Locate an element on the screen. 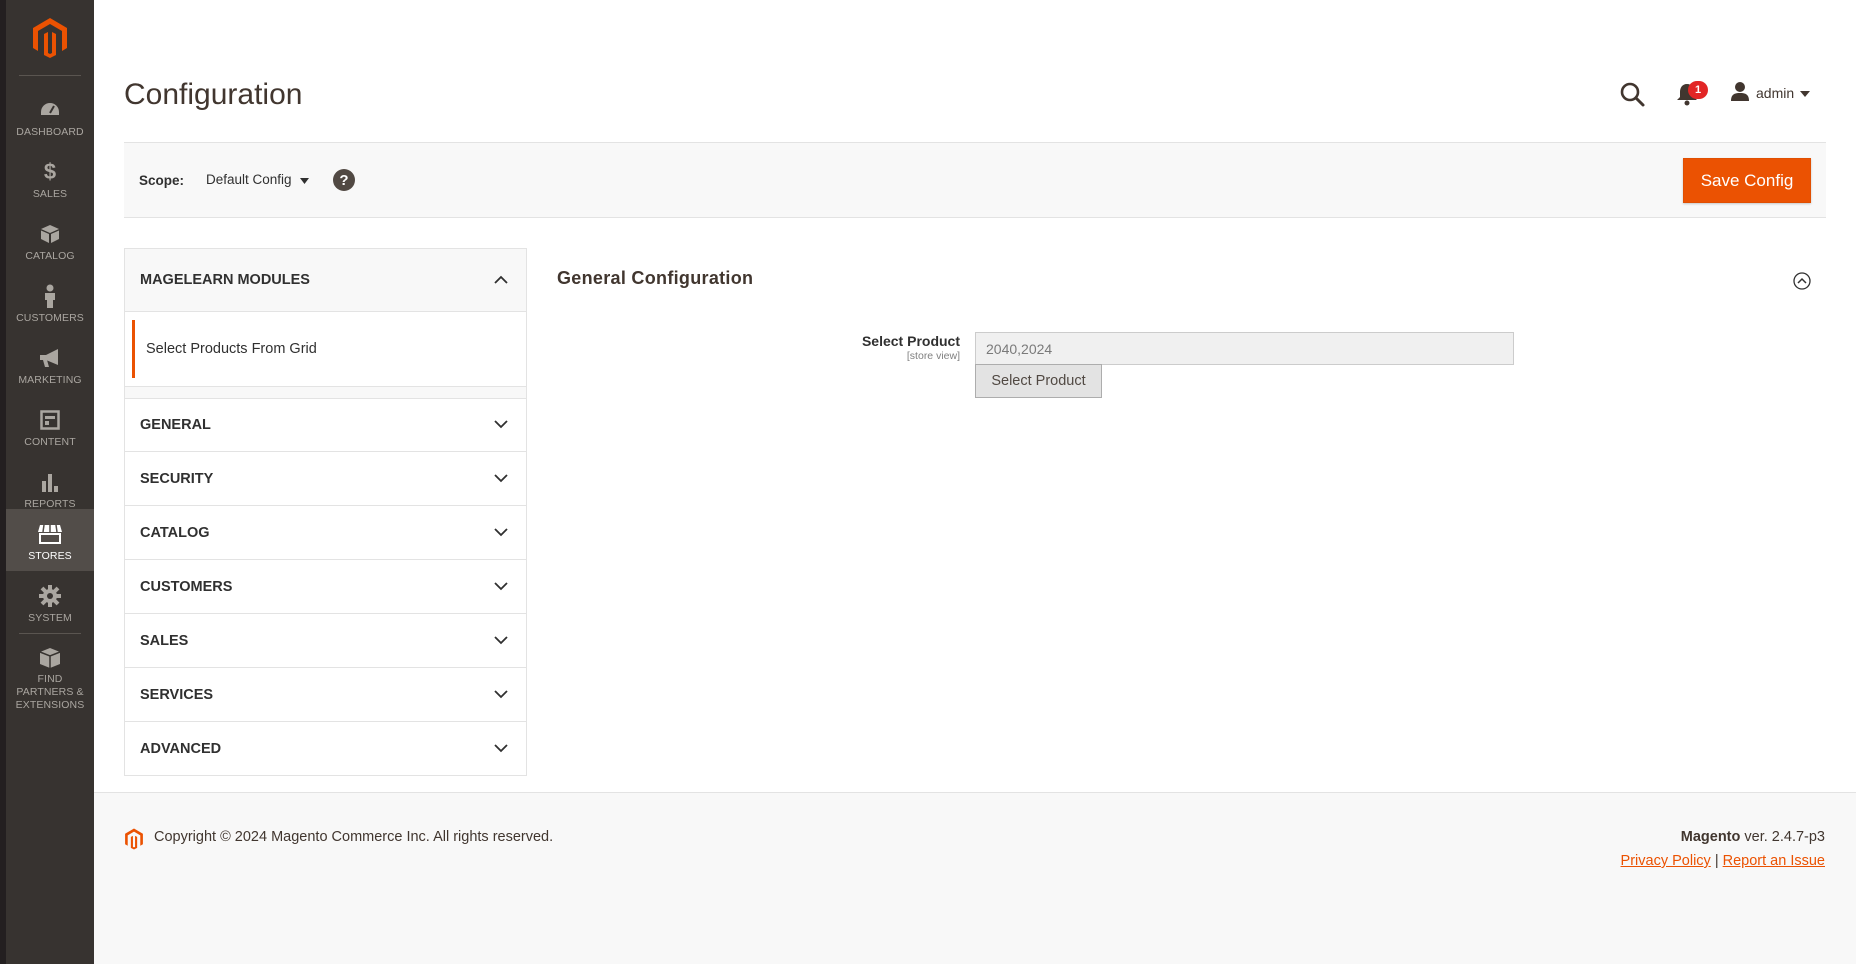  menu-item-label: Catalog is located at coordinates (50, 256).